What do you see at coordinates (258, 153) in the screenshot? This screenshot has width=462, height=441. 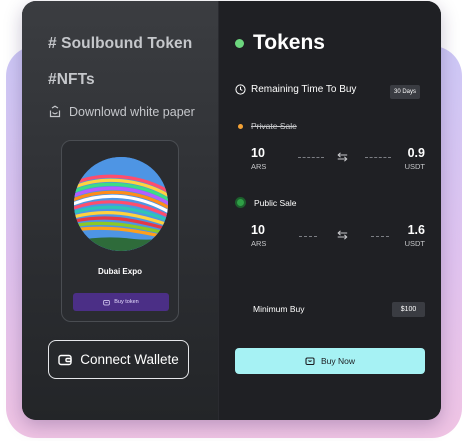 I see `private-sale-from-amount: 10` at bounding box center [258, 153].